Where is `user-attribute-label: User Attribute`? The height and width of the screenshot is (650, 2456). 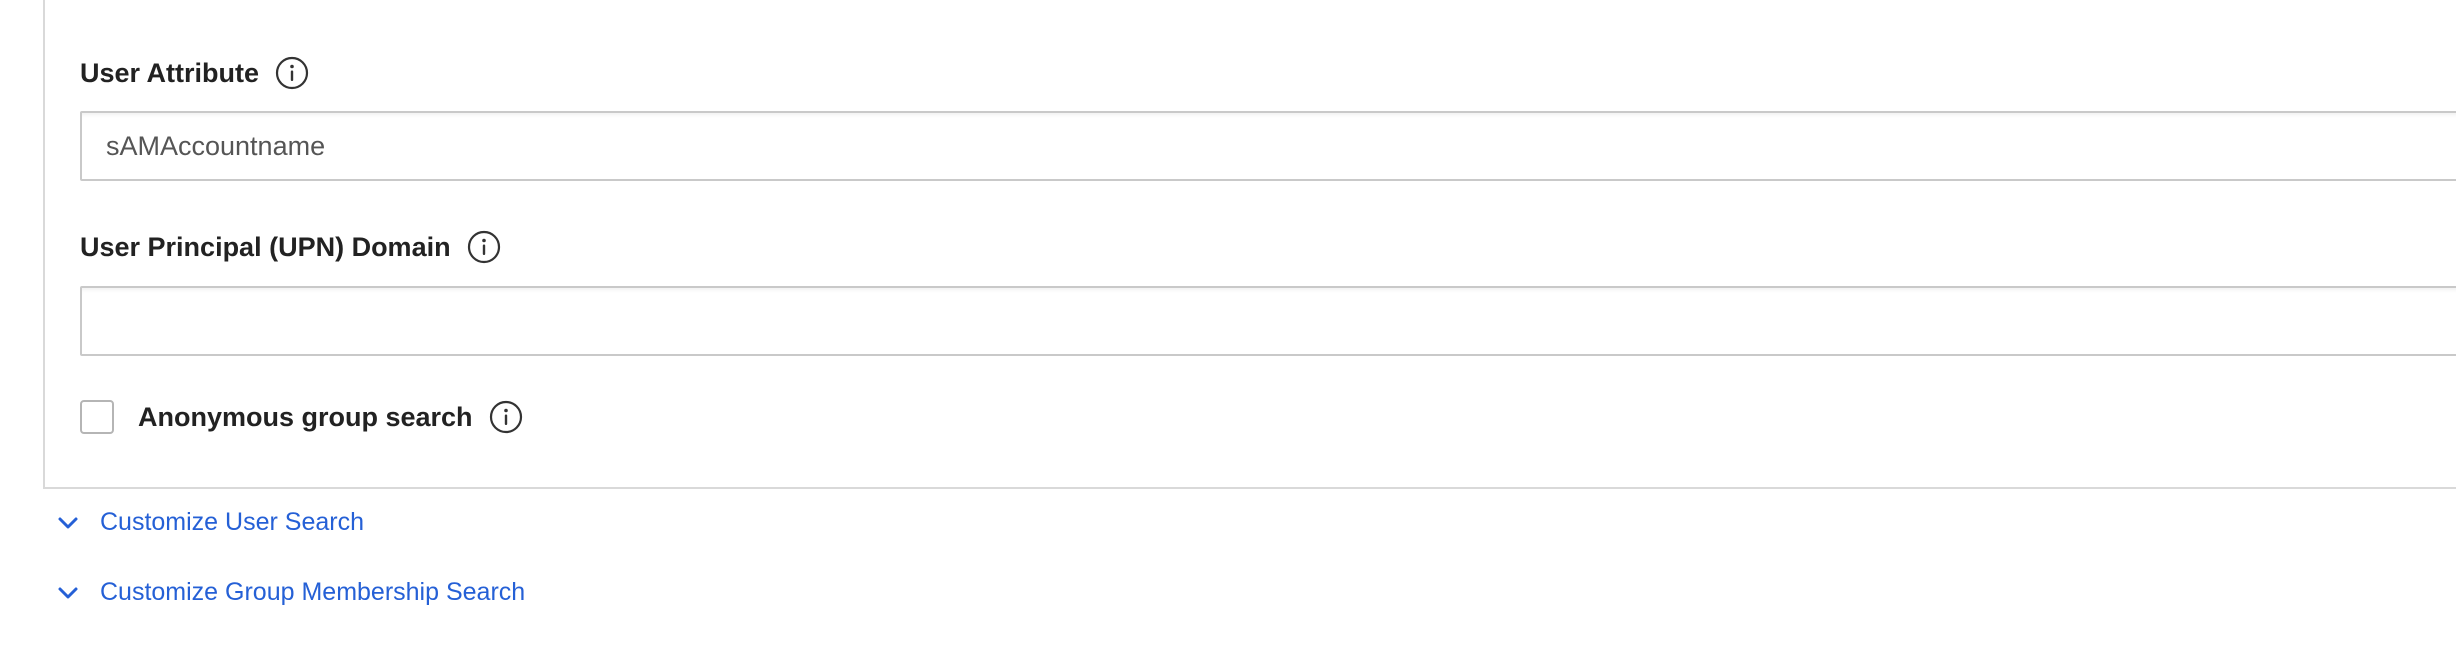 user-attribute-label: User Attribute is located at coordinates (170, 72).